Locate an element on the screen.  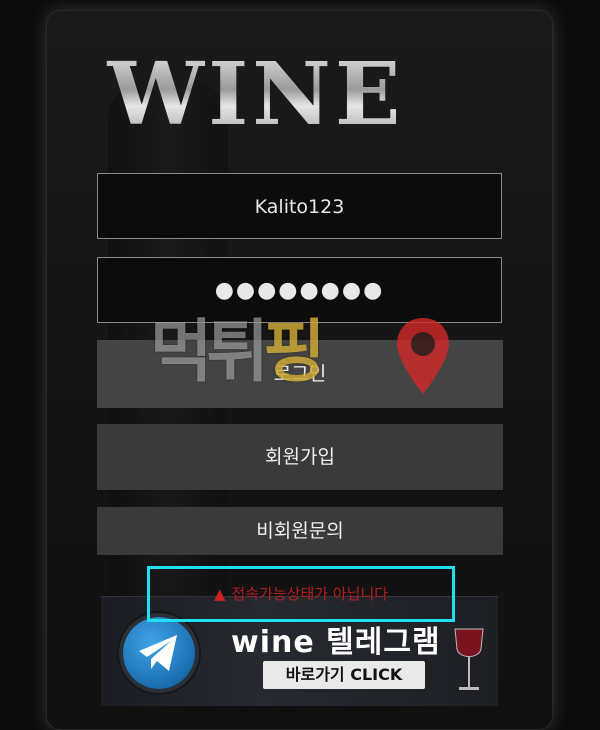
password-input: ●●●●●●●● is located at coordinates (299, 290).